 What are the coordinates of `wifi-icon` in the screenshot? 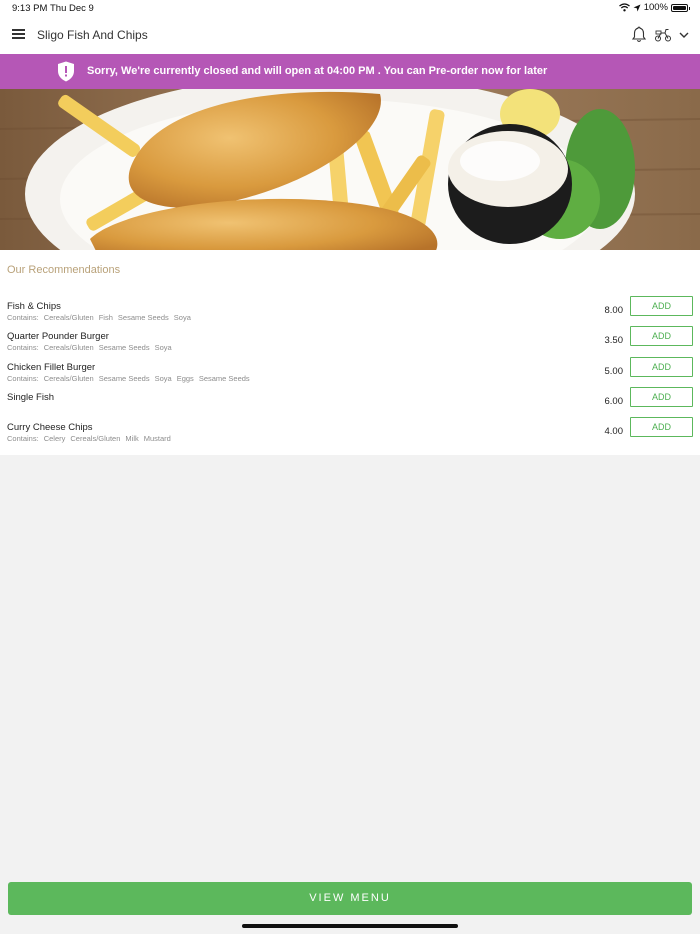 It's located at (624, 7).